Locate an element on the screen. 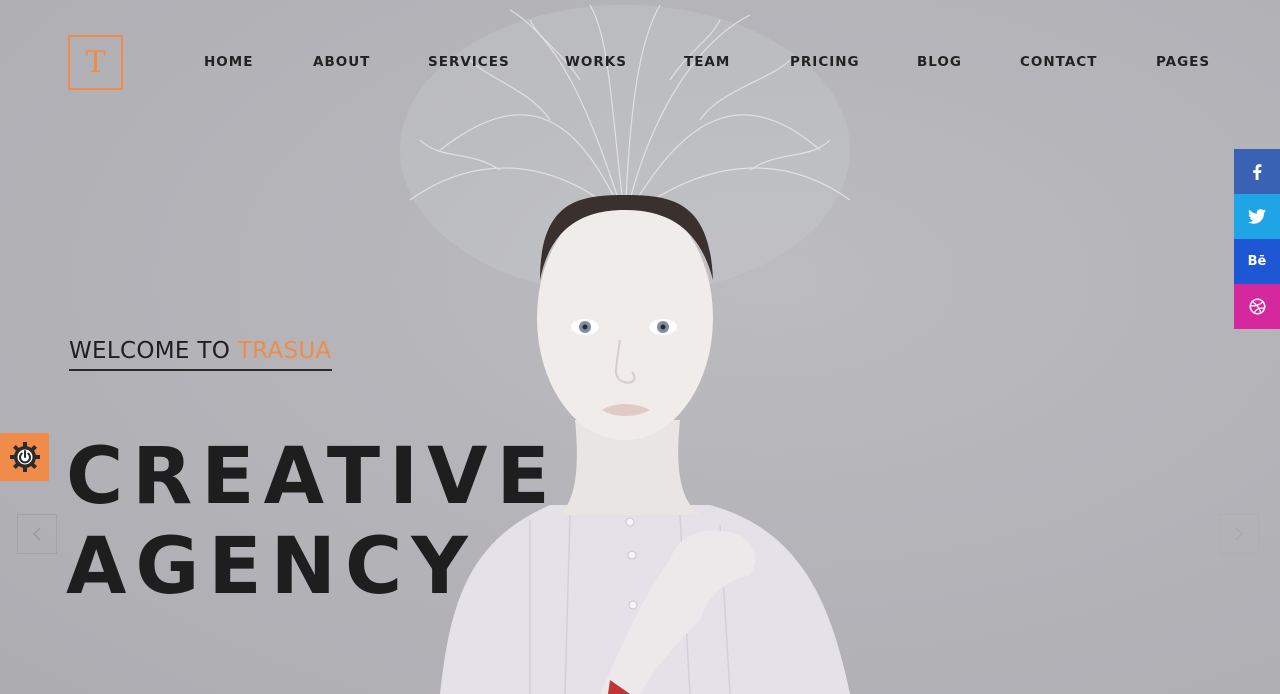  facebook-icon is located at coordinates (1257, 171).